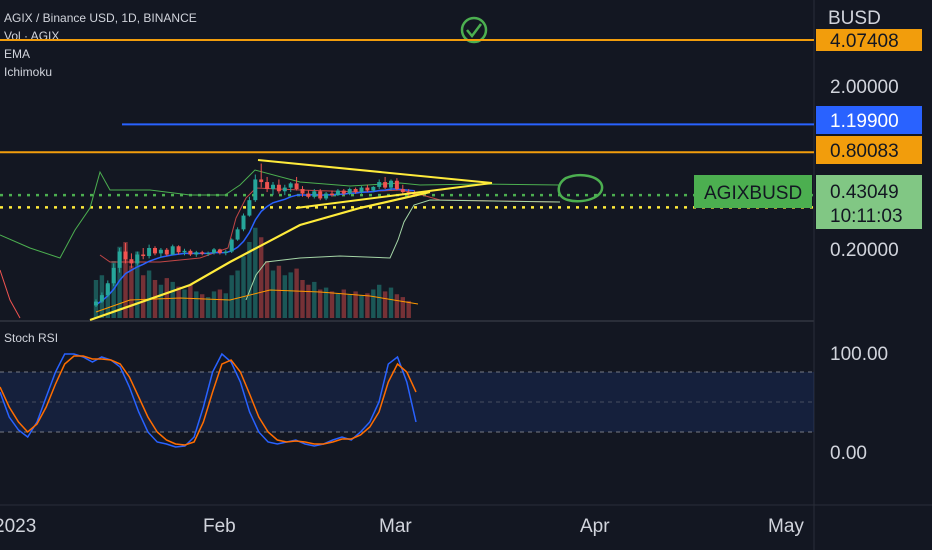  What do you see at coordinates (864, 121) in the screenshot?
I see `svg-text: 1.19900` at bounding box center [864, 121].